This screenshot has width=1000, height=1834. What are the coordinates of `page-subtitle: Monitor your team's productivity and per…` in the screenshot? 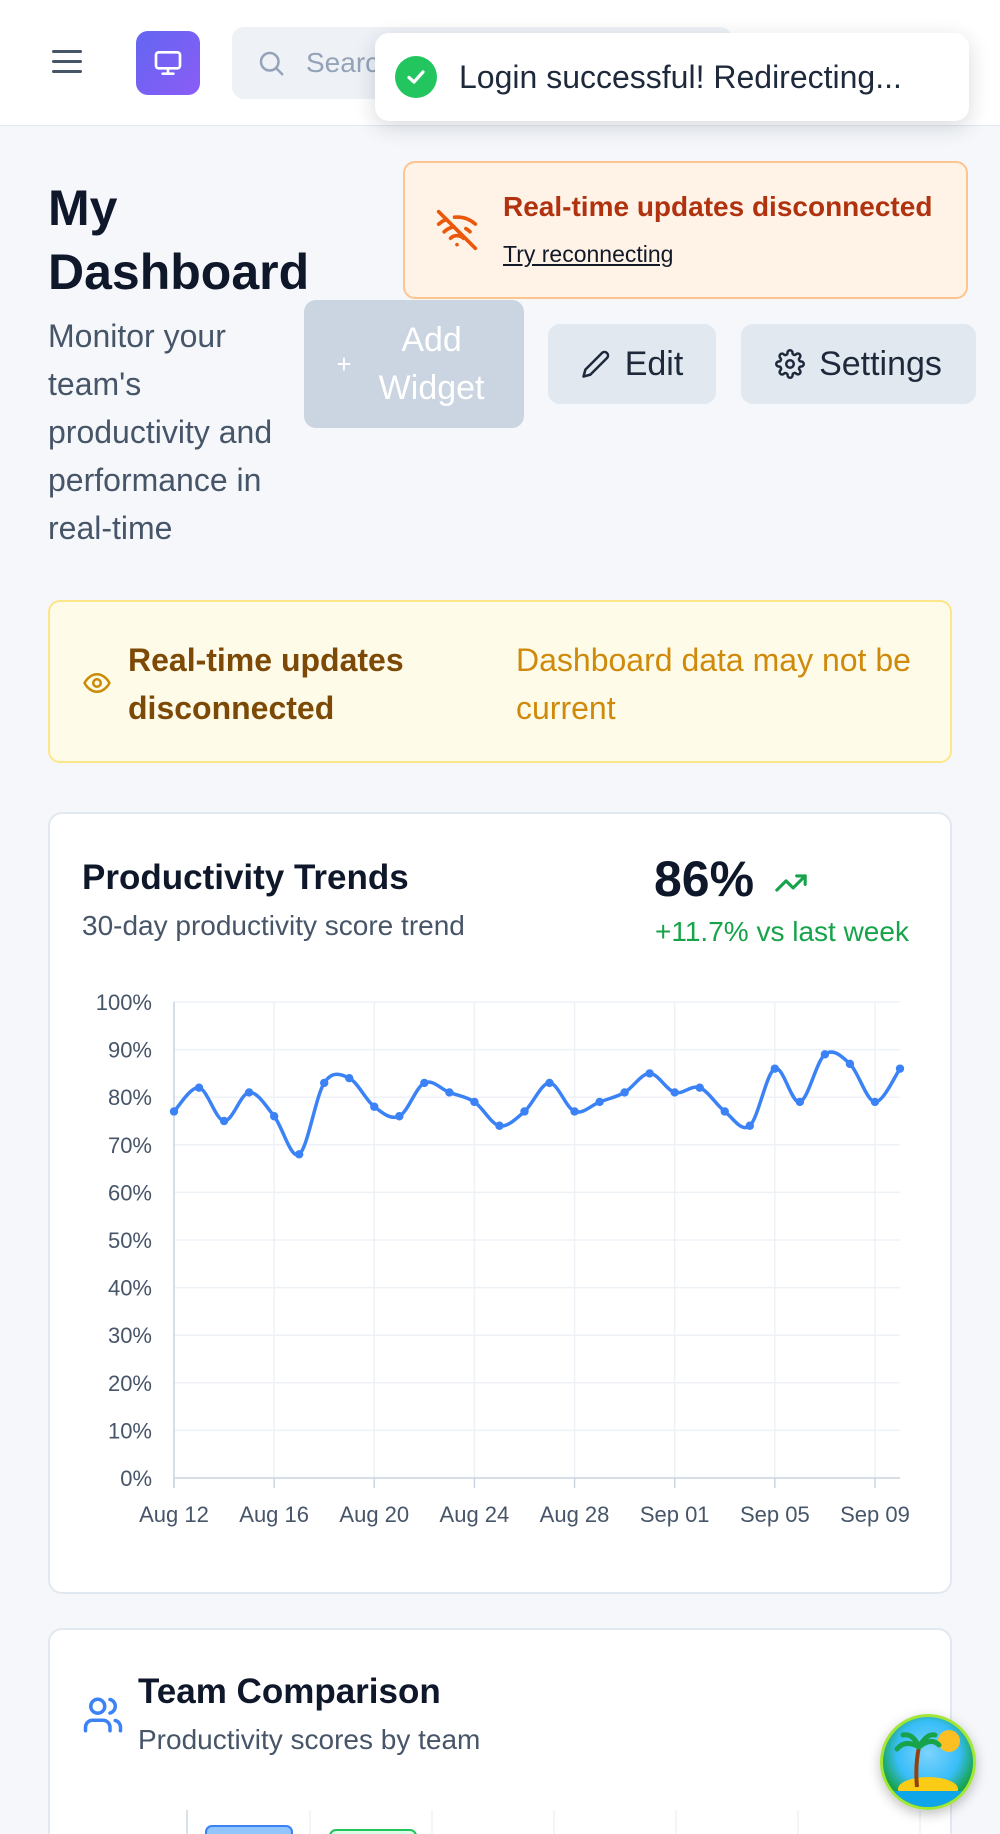 It's located at (160, 432).